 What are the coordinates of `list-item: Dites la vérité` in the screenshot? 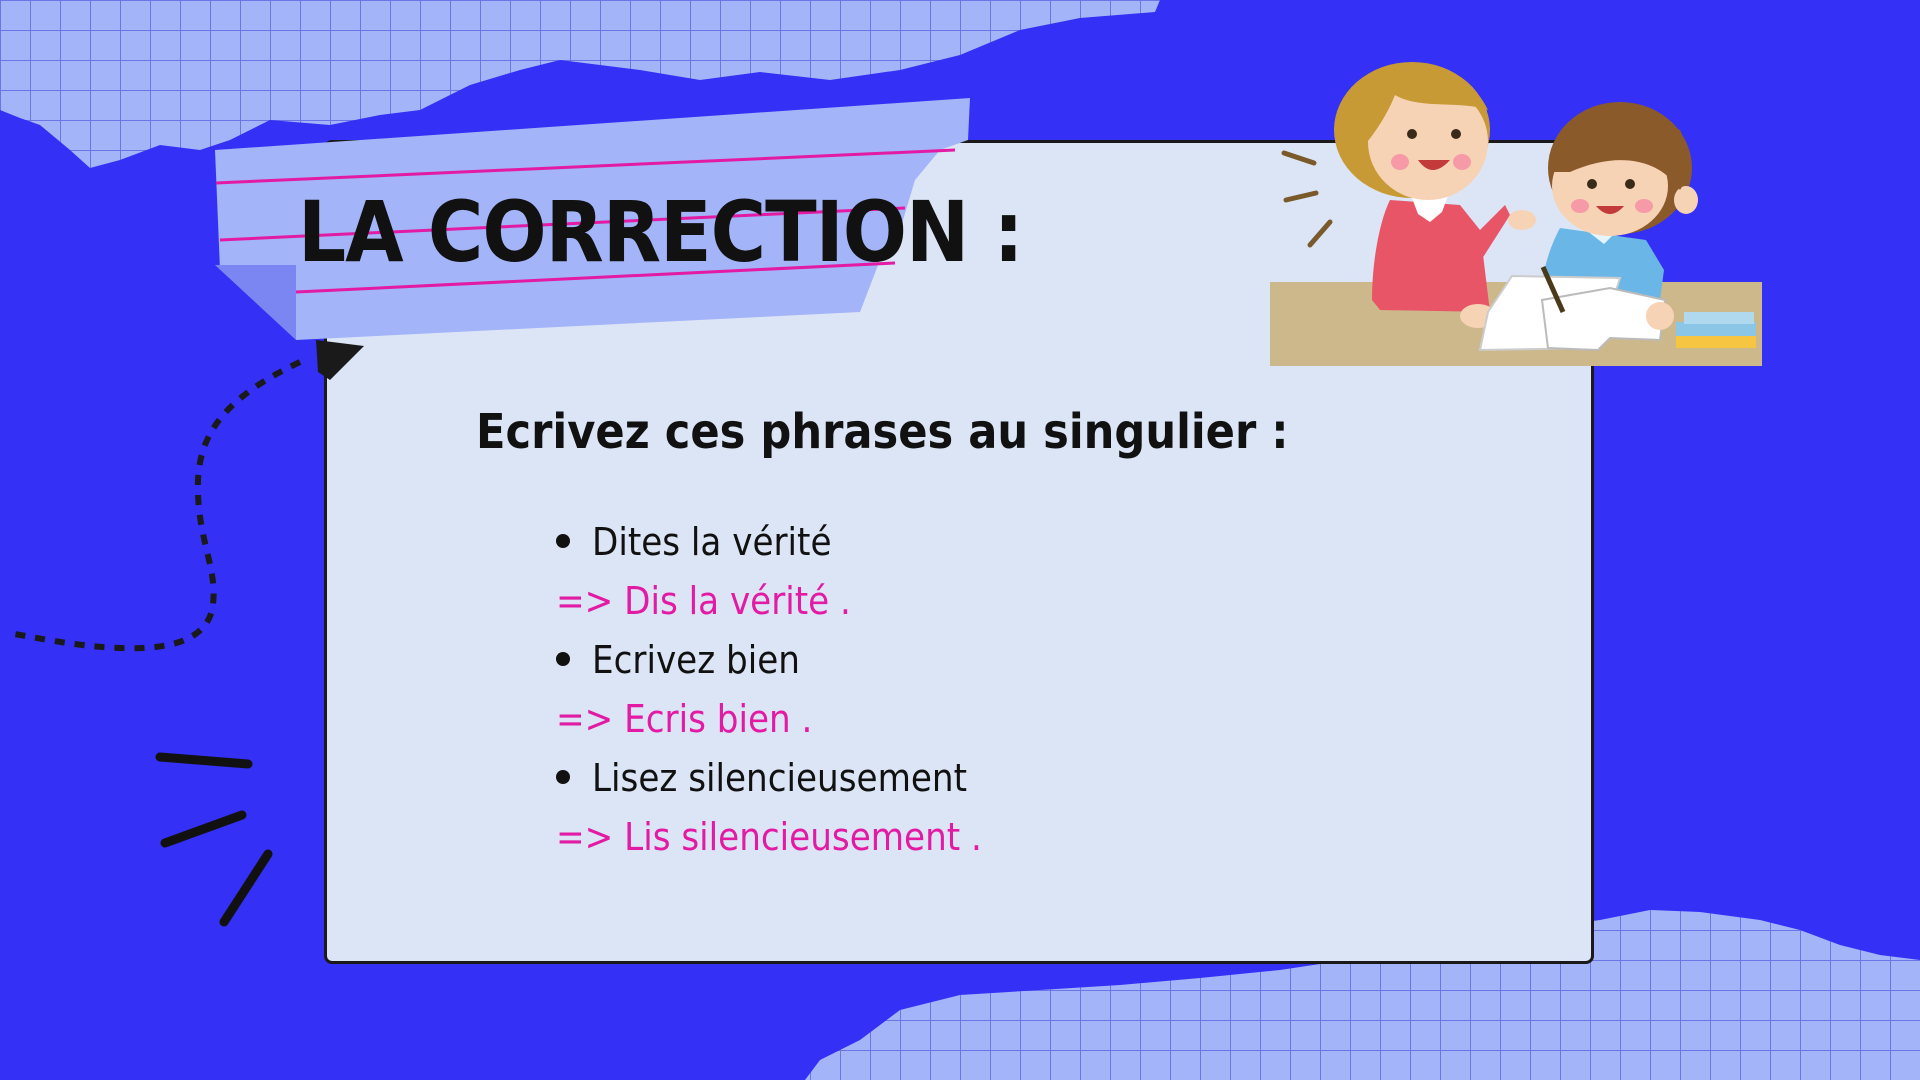 It's located at (769, 542).